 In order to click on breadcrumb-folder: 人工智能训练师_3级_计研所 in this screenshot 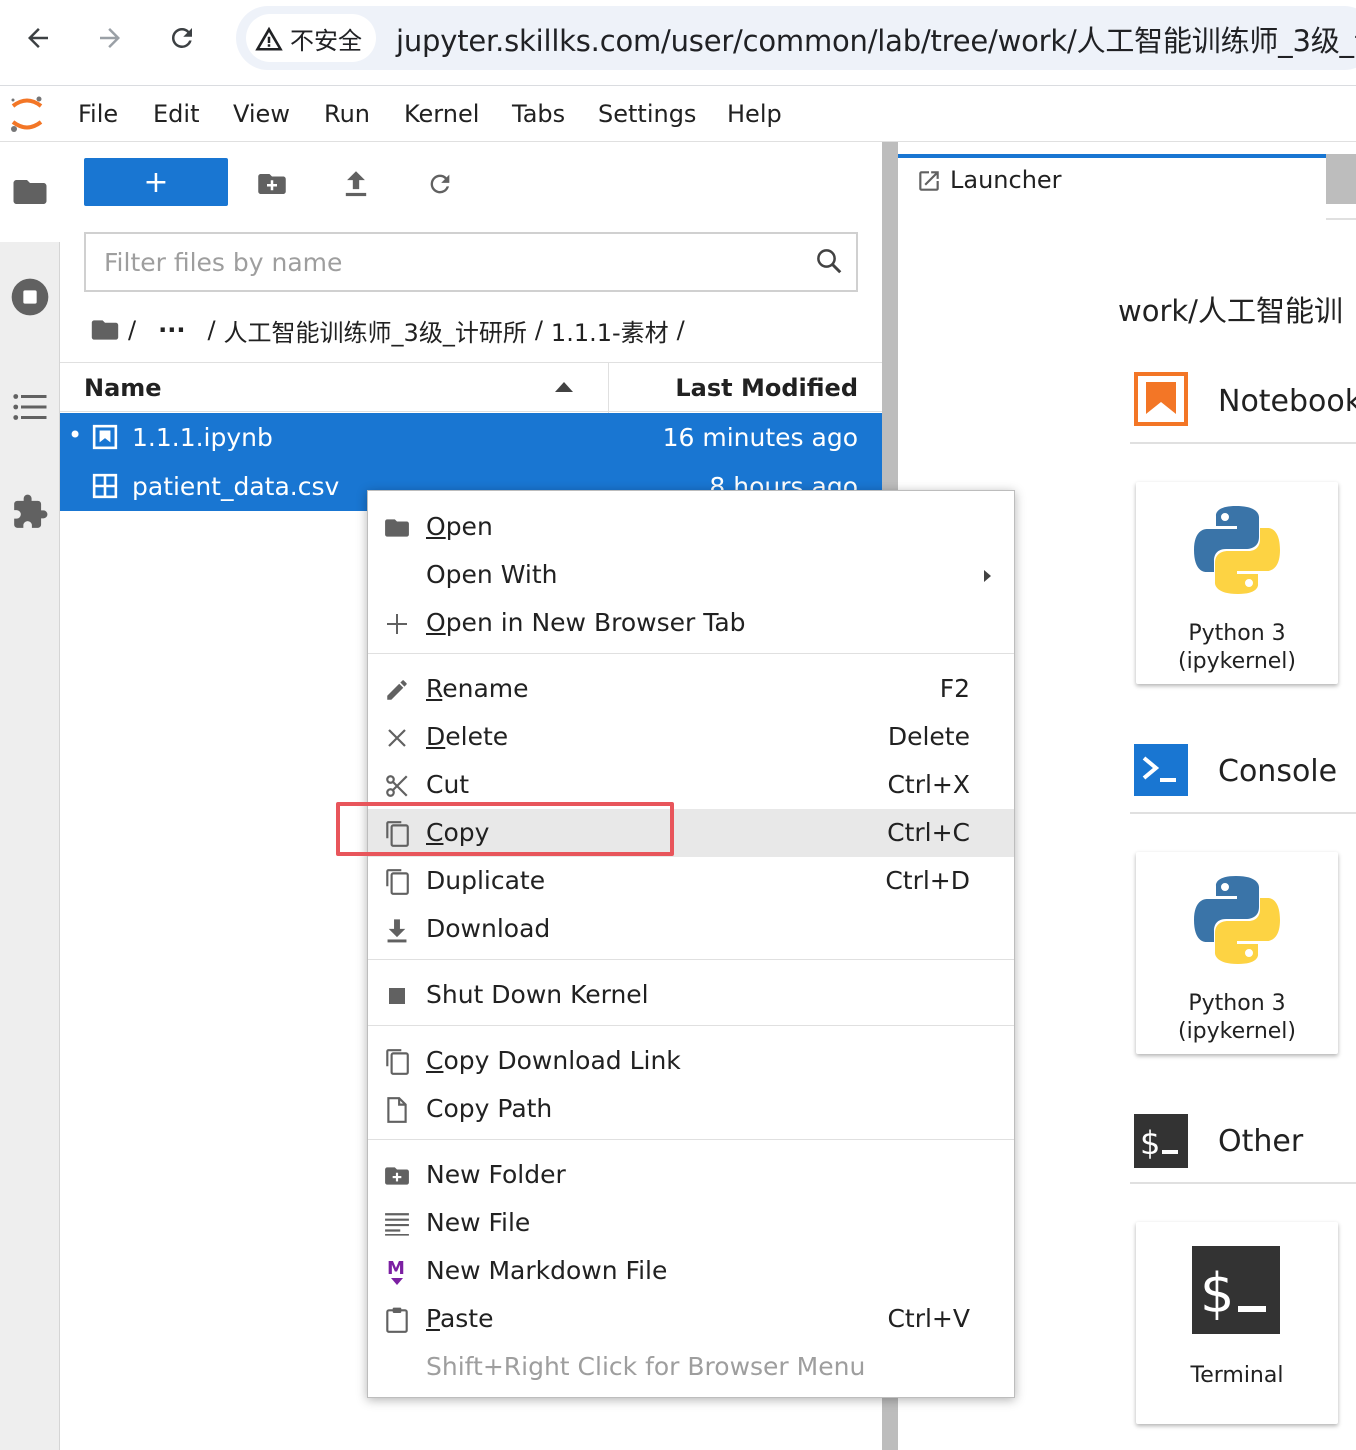, I will do `click(375, 330)`.